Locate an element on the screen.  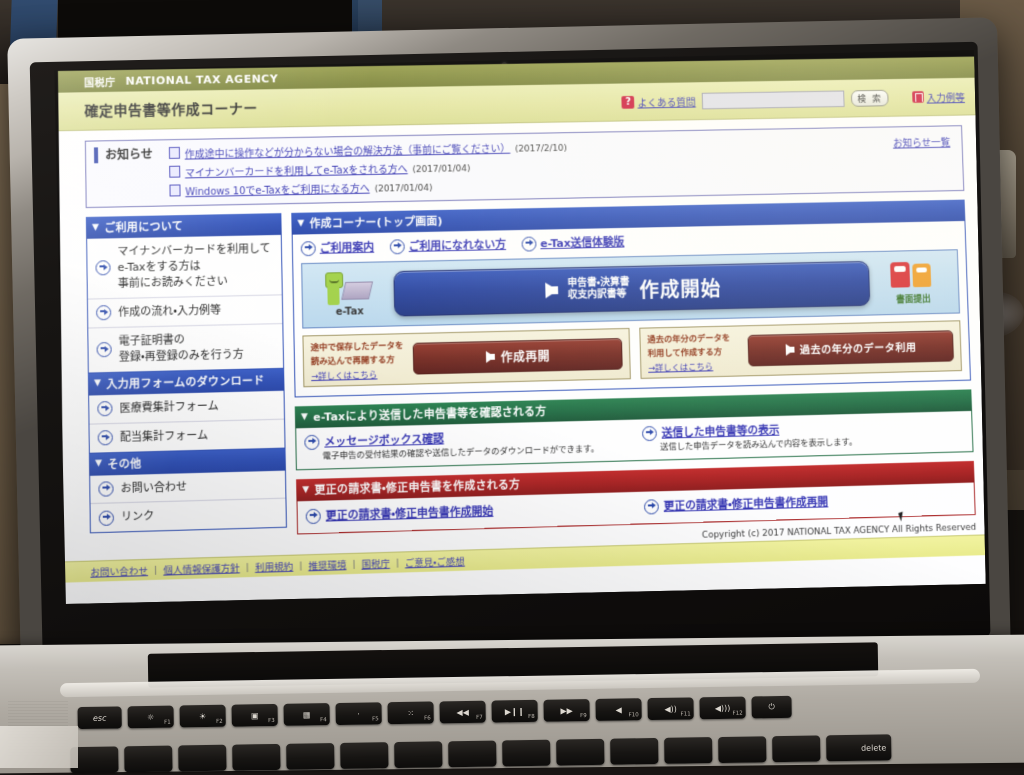
key-f1: ☼F1 is located at coordinates (151, 717).